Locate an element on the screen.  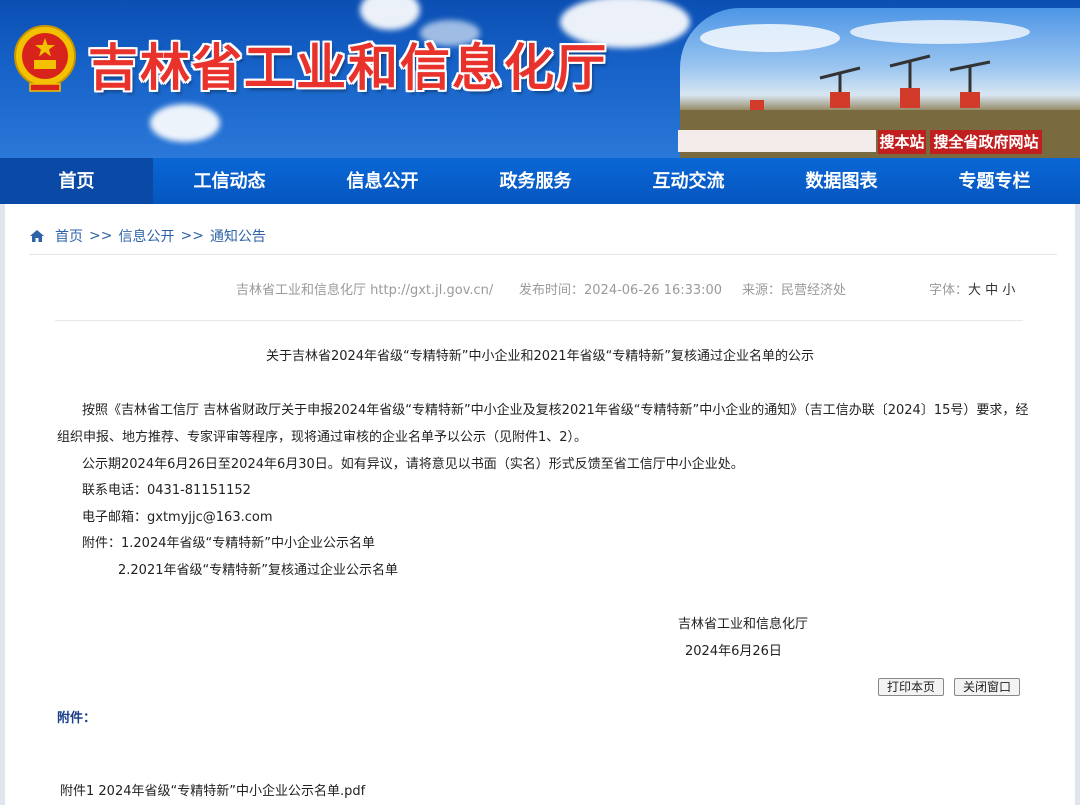
nav-item-data-charts: 数据图表 is located at coordinates (841, 181).